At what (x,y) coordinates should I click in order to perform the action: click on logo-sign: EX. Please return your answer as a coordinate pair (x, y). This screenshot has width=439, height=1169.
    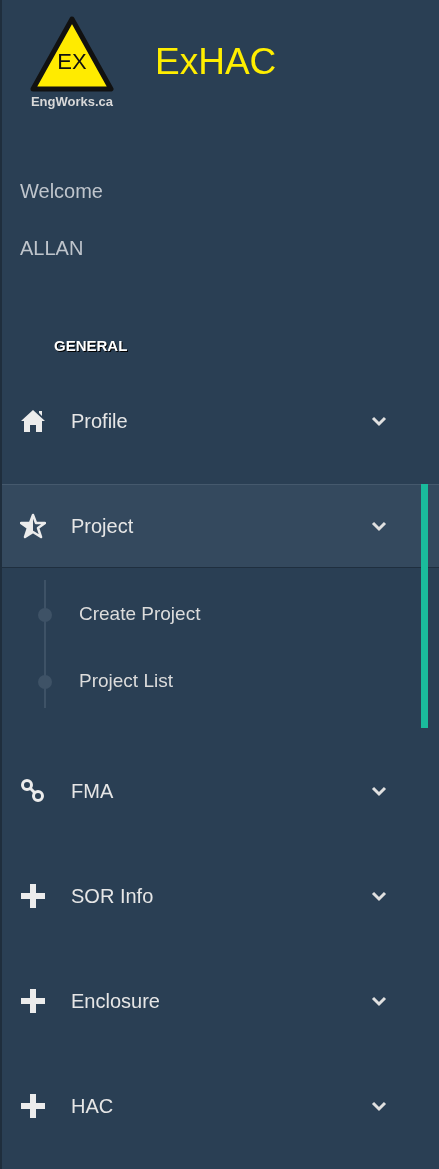
    Looking at the image, I should click on (72, 62).